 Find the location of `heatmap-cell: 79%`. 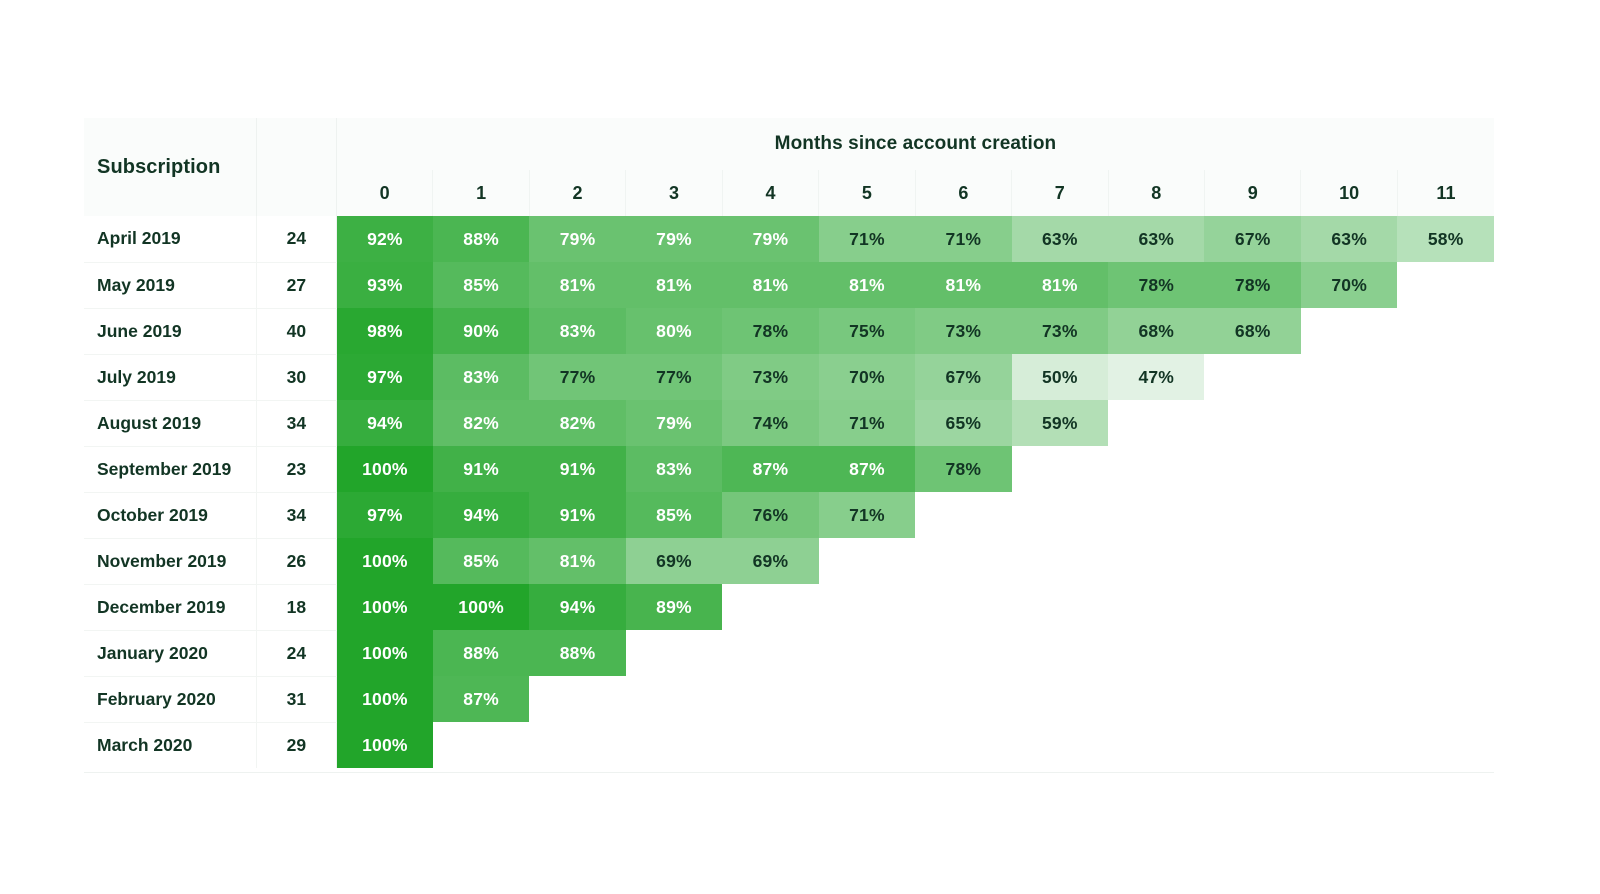

heatmap-cell: 79% is located at coordinates (674, 239).